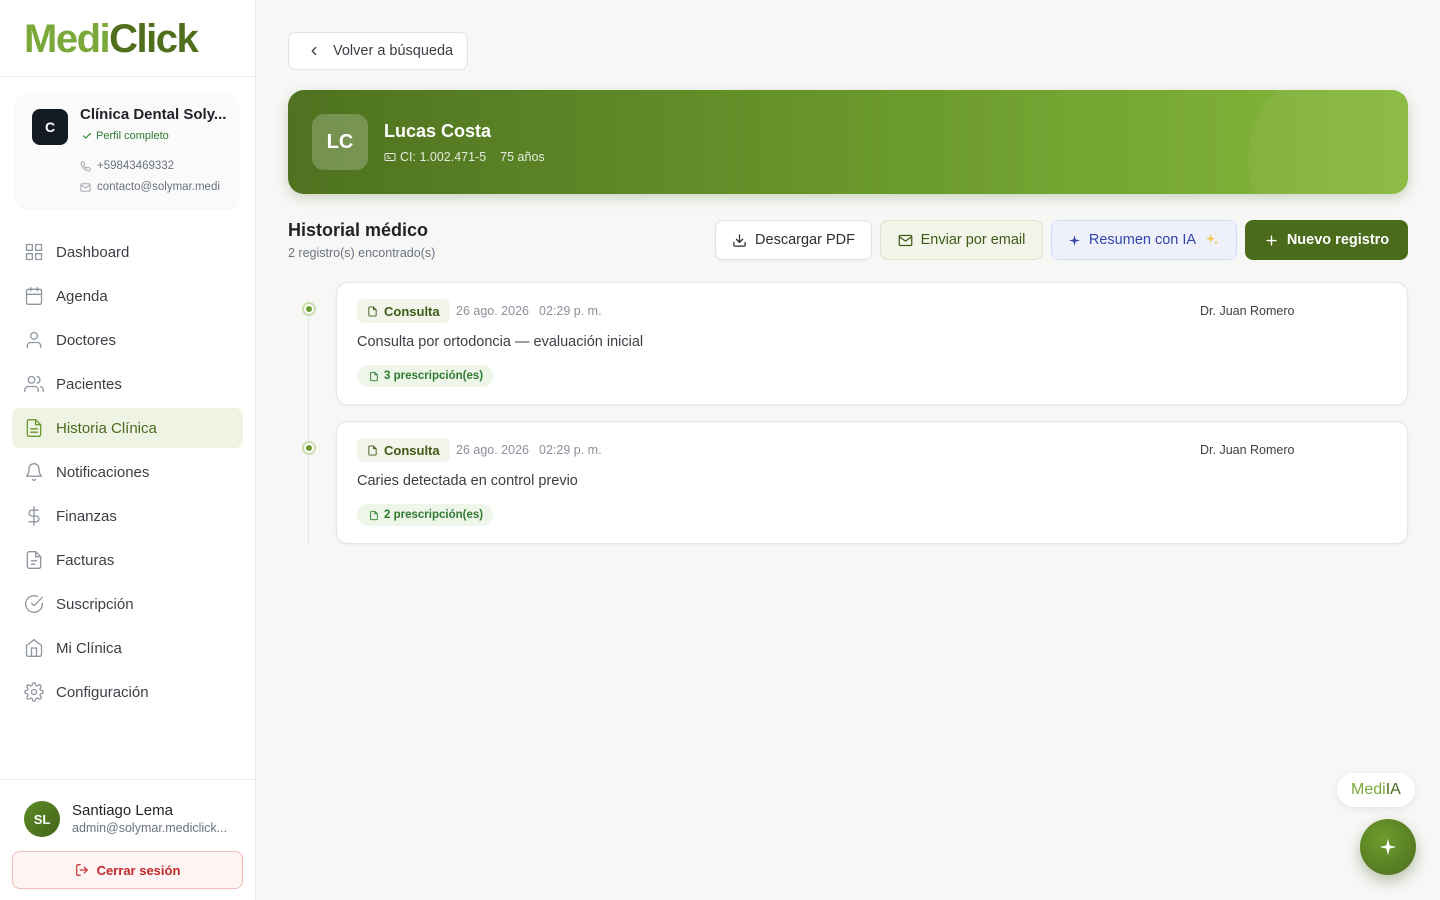 The height and width of the screenshot is (900, 1440). What do you see at coordinates (136, 166) in the screenshot?
I see `clinic-phone-text: +59843469332` at bounding box center [136, 166].